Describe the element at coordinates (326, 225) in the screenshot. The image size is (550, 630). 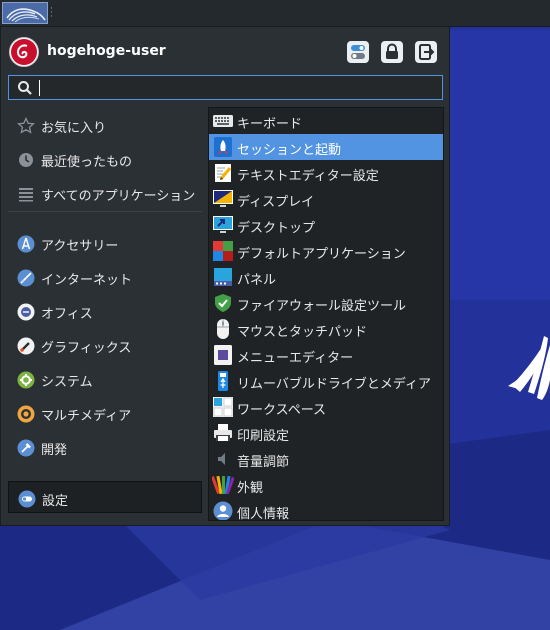
I see `app-item-desktop: デスクトップ` at that location.